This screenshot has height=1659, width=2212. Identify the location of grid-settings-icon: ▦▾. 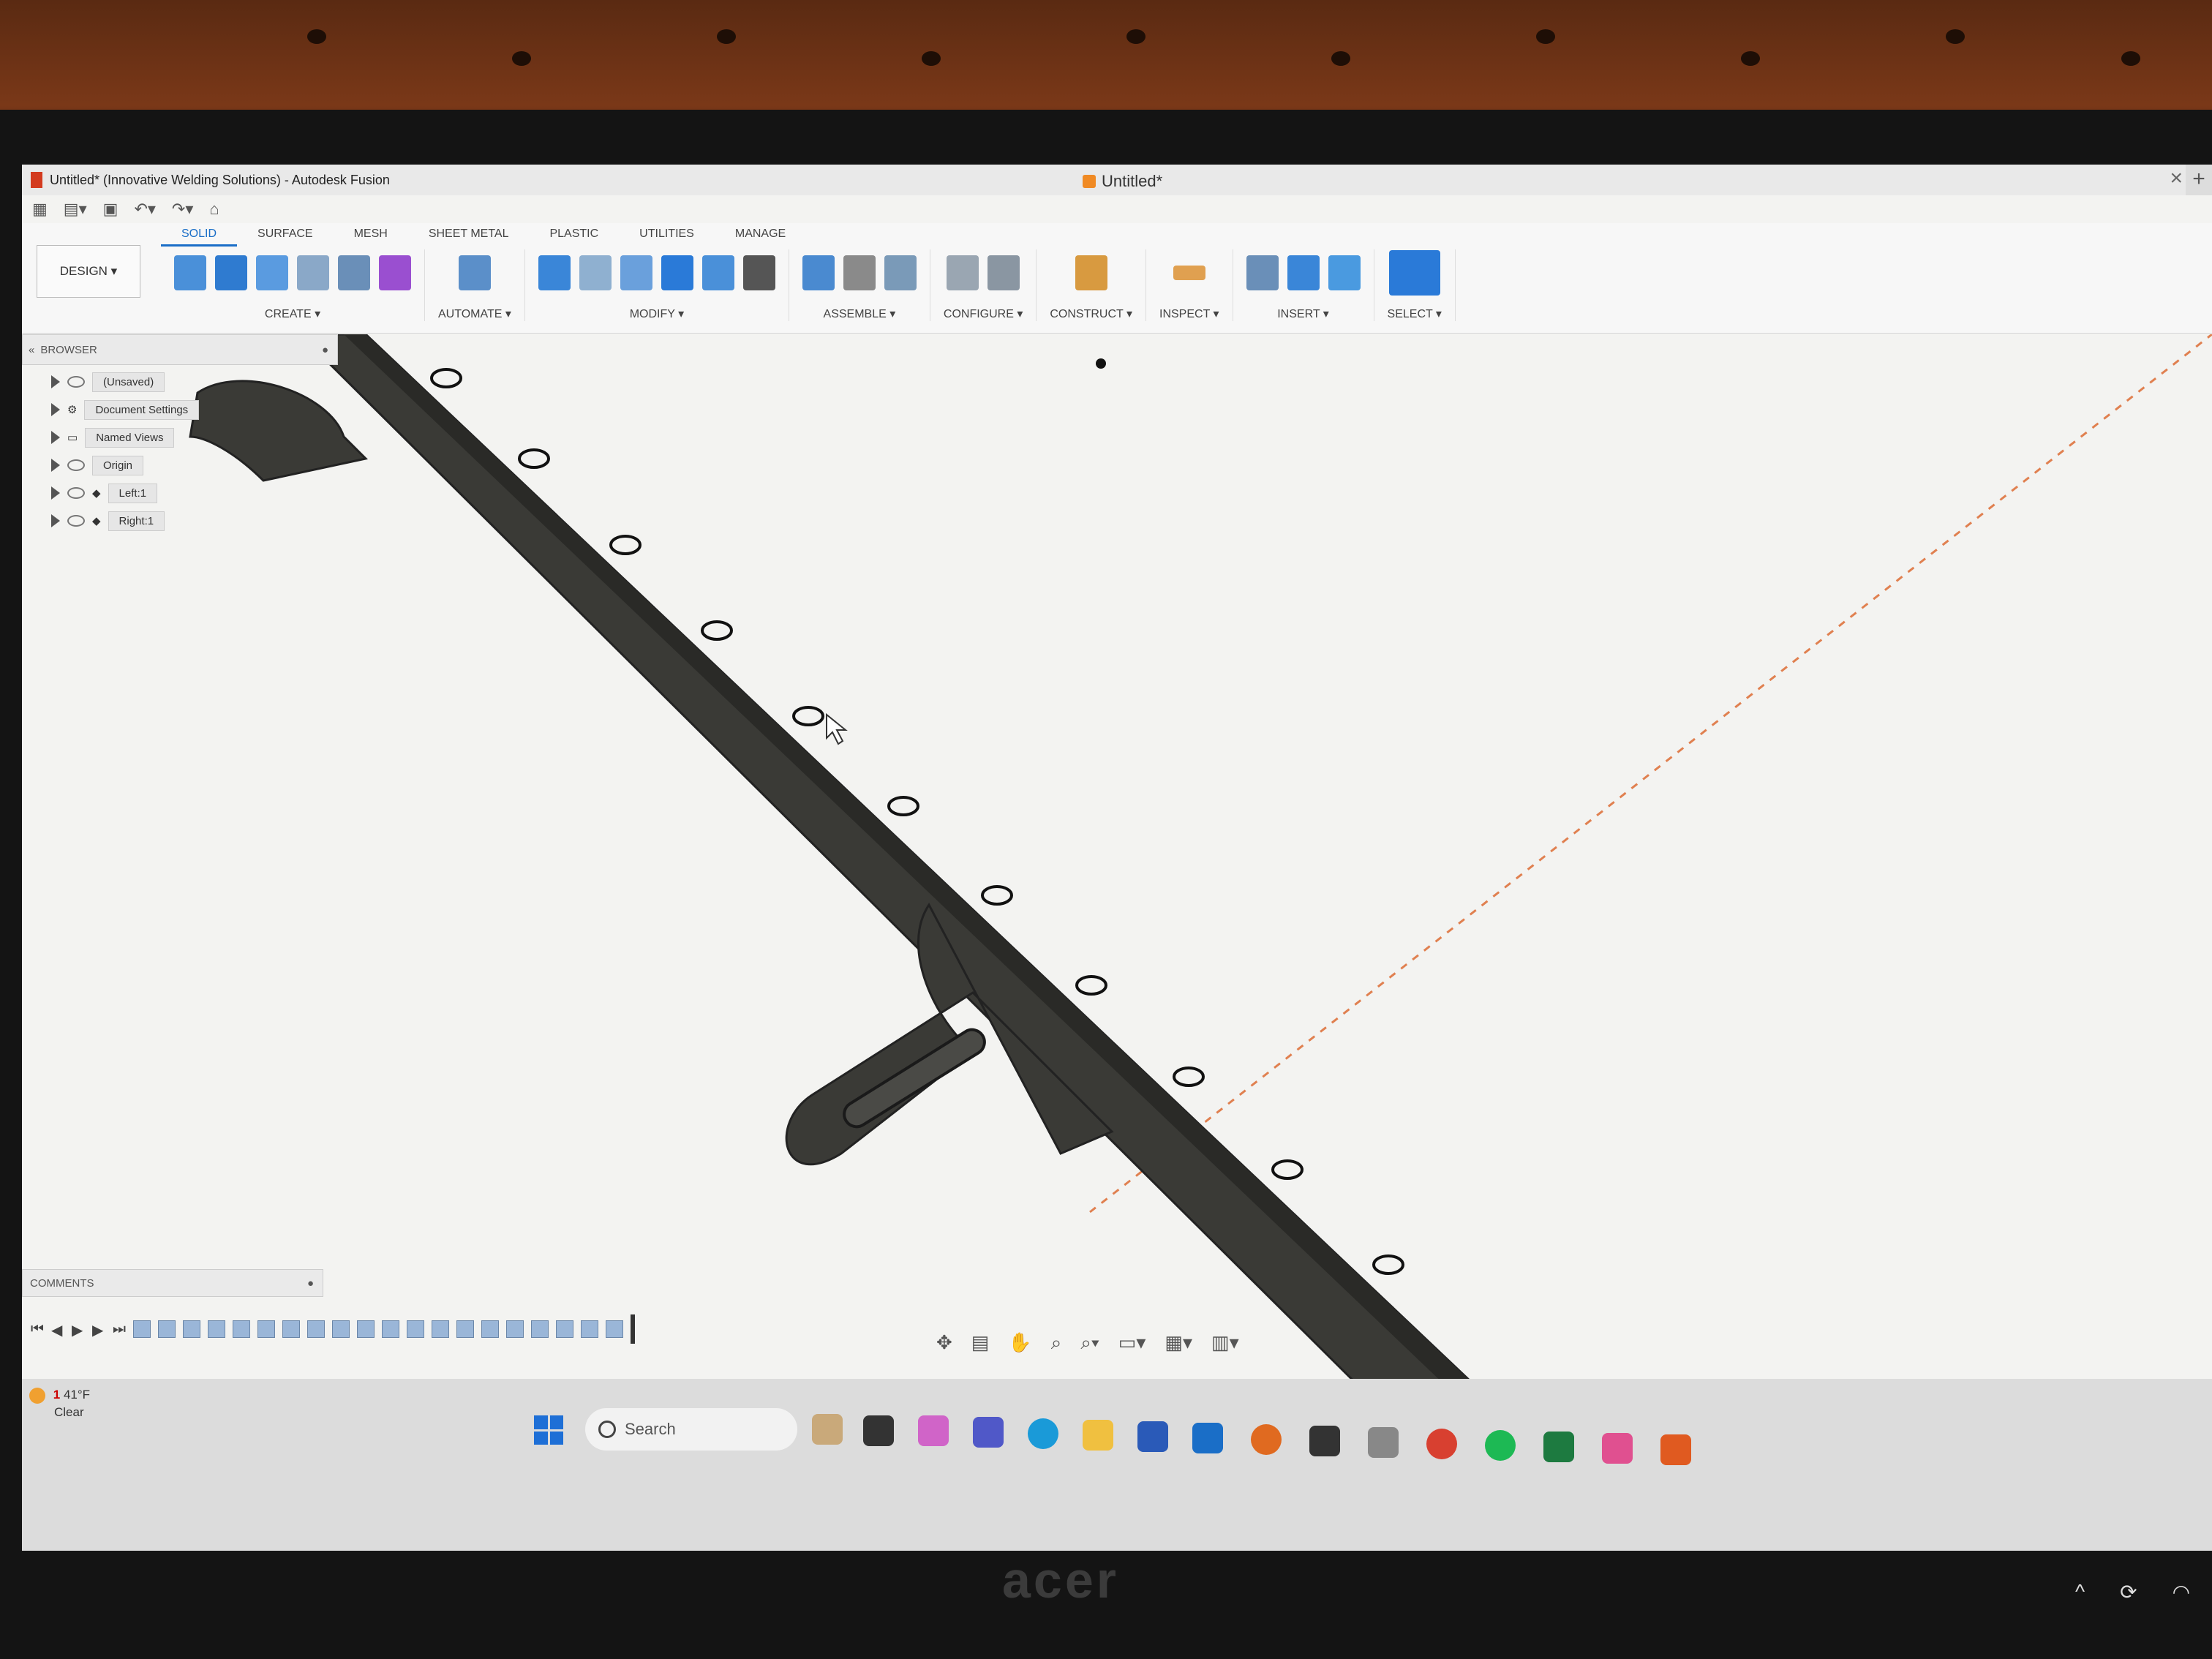
(1178, 1343).